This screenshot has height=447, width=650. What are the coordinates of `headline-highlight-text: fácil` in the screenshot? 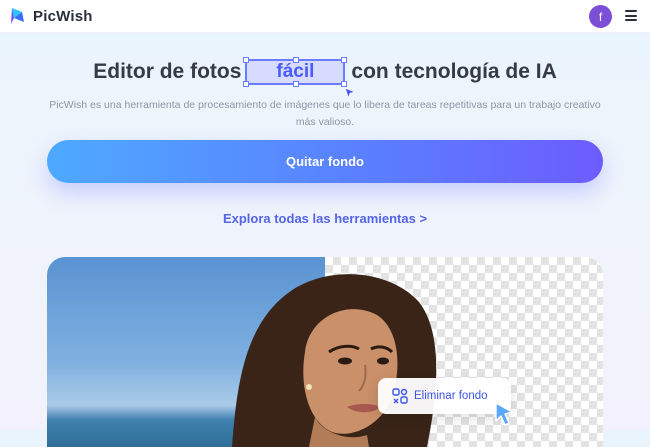 It's located at (295, 71).